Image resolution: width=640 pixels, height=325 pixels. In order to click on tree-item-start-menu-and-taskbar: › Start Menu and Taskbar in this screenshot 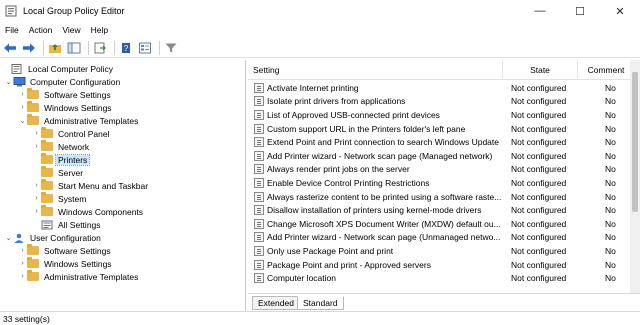, I will do `click(91, 185)`.